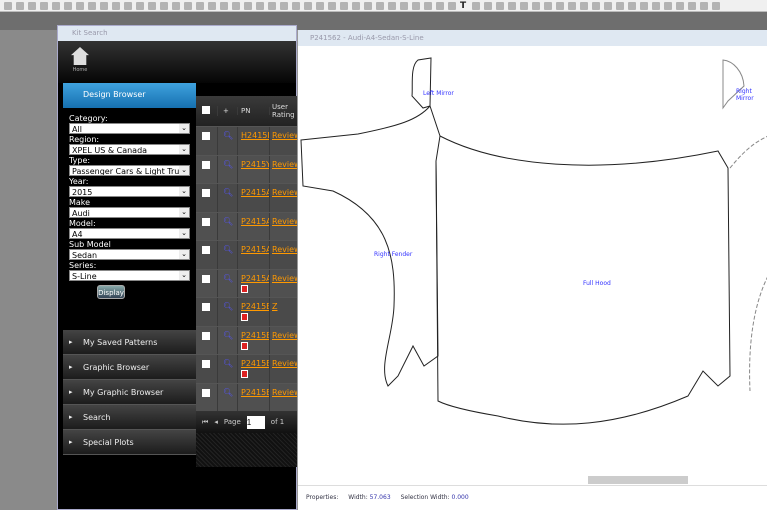 This screenshot has height=510, width=767. What do you see at coordinates (228, 111) in the screenshot?
I see `add-column-header: +` at bounding box center [228, 111].